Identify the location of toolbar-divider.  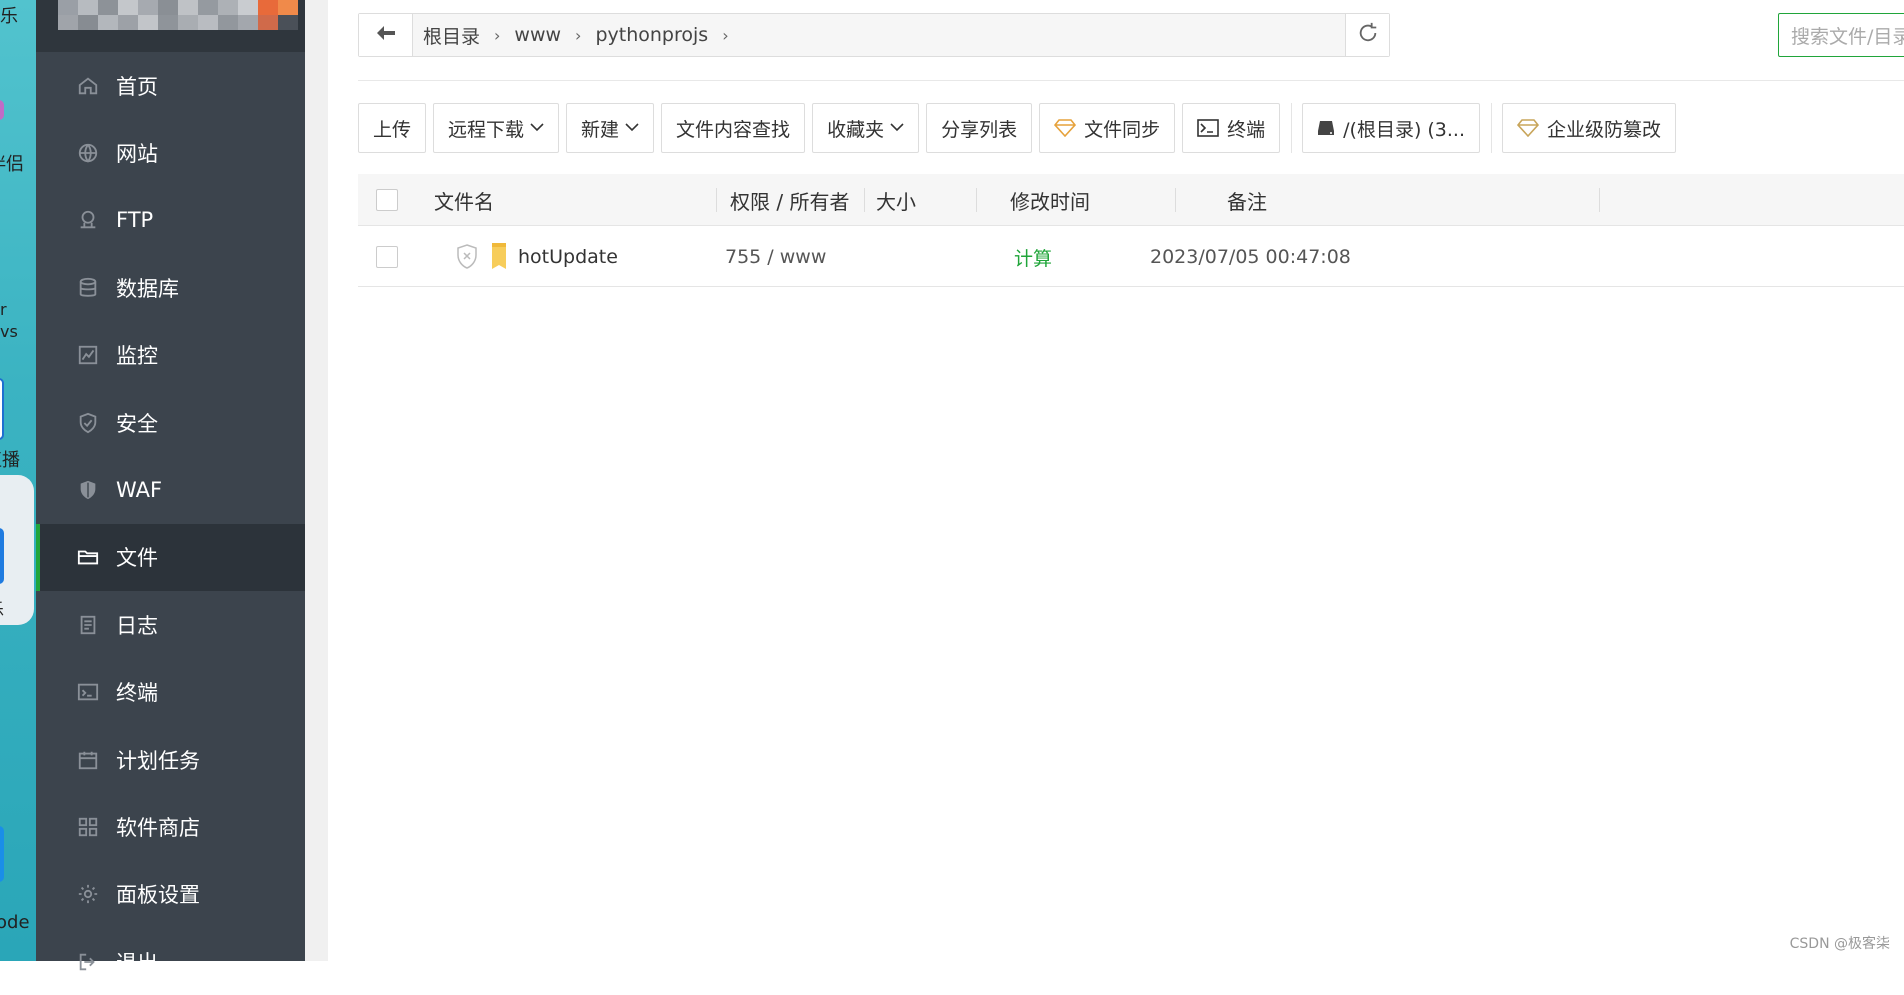
(1292, 128).